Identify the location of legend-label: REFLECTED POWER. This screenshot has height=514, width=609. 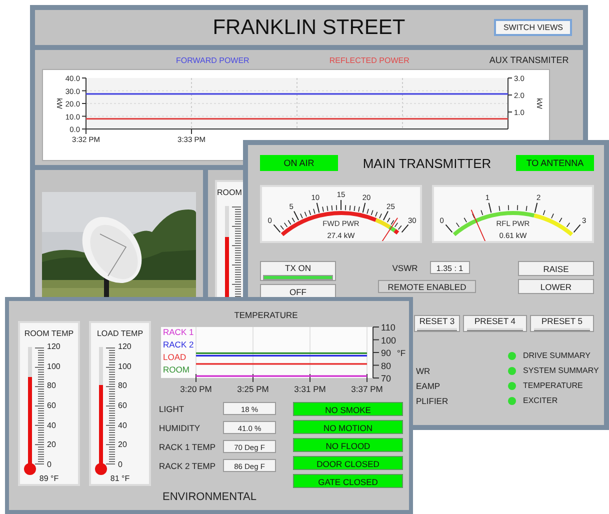
(369, 60).